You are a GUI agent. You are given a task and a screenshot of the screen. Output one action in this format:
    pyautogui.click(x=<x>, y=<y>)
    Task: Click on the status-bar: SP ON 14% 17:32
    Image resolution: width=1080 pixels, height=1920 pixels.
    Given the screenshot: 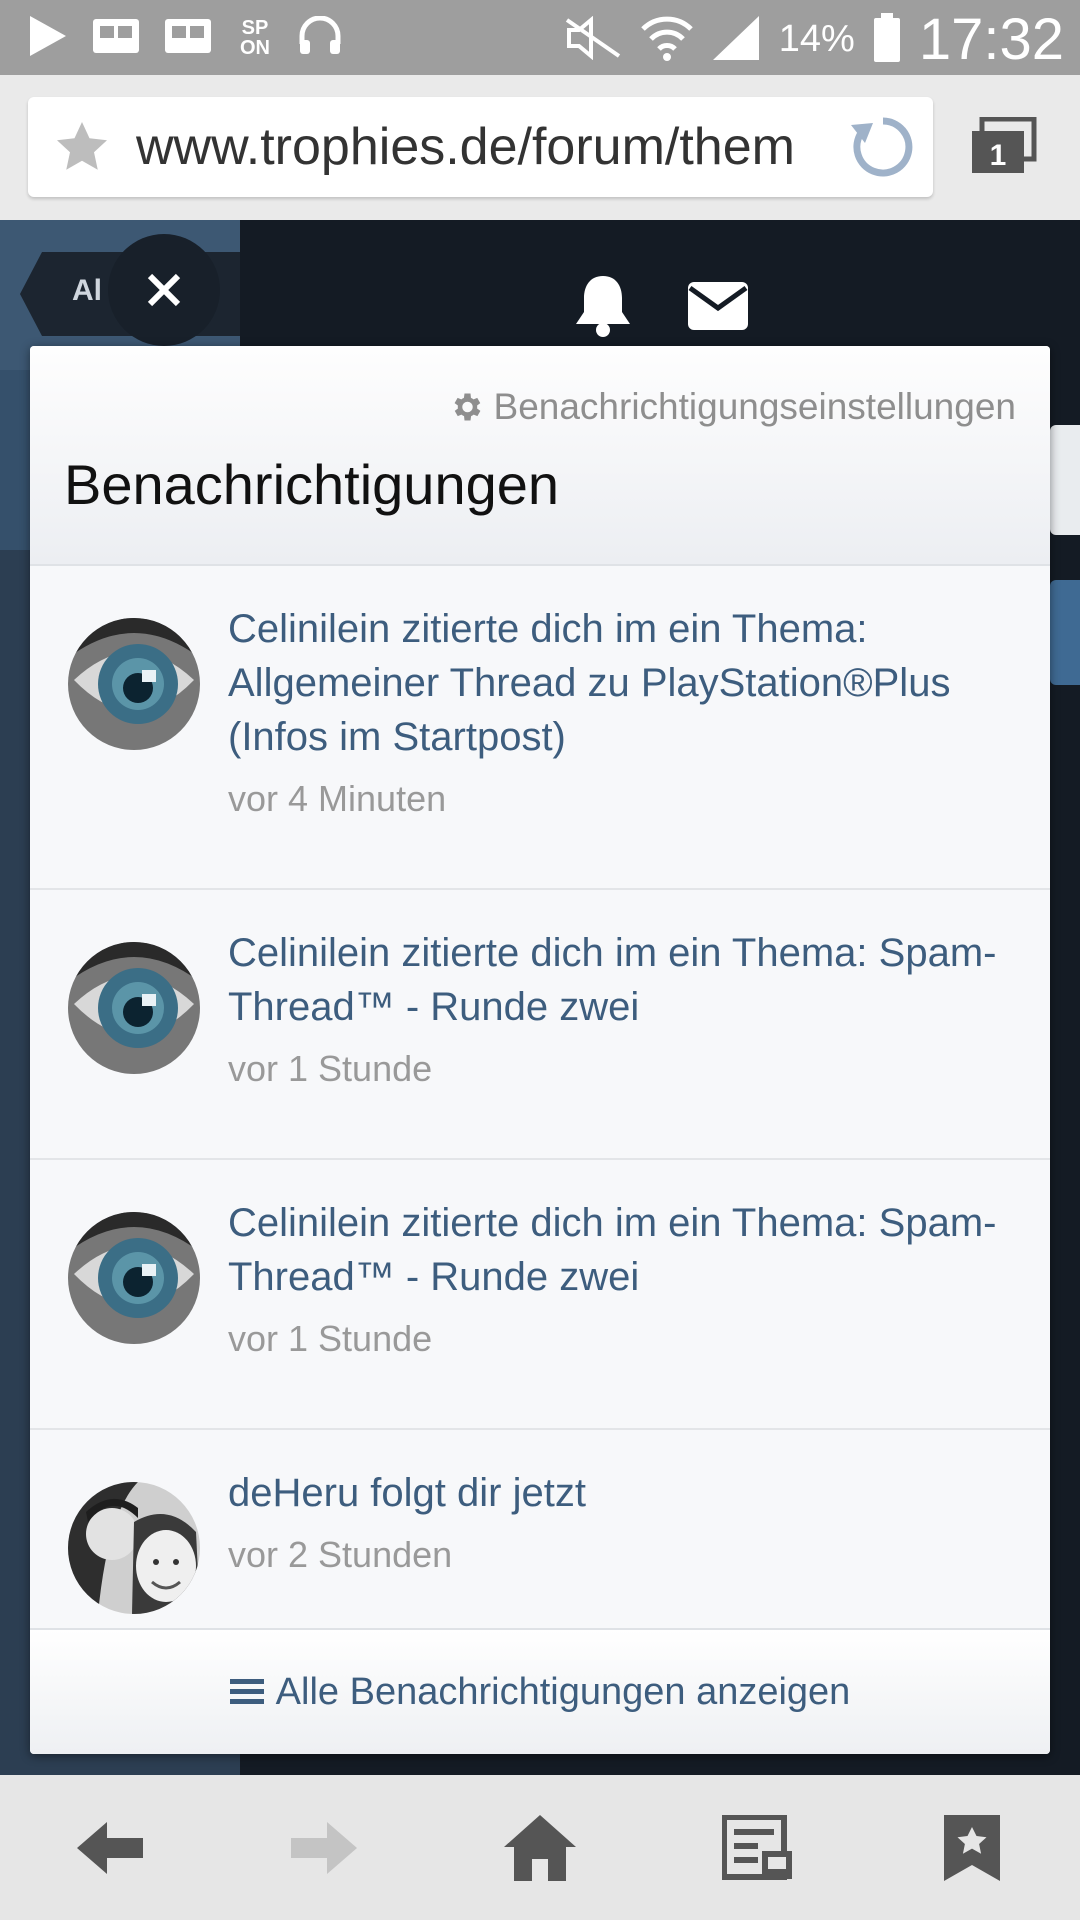 What is the action you would take?
    pyautogui.click(x=540, y=37)
    